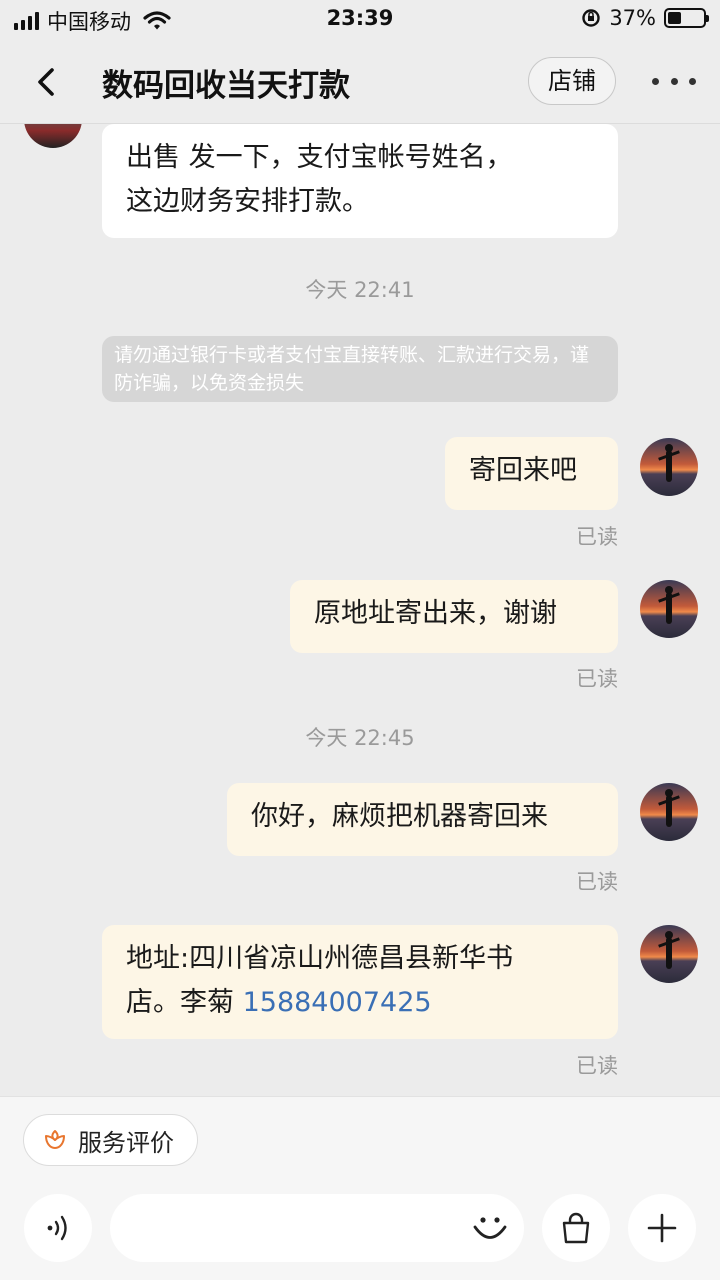 Image resolution: width=720 pixels, height=1280 pixels. Describe the element at coordinates (55, 1139) in the screenshot. I see `flower-icon` at that location.